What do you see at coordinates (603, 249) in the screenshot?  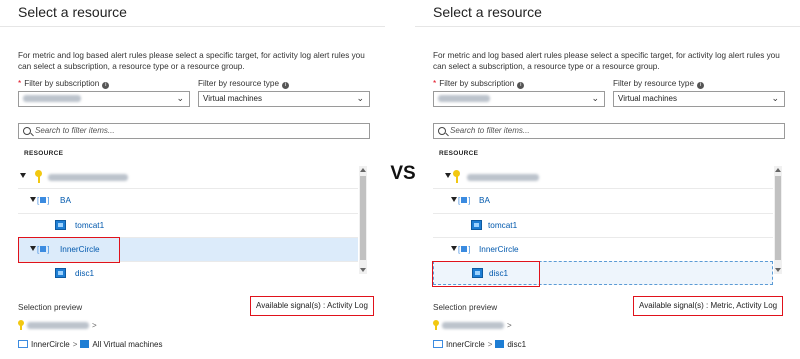 I see `tree-row-innercircle: [] InnerCircle` at bounding box center [603, 249].